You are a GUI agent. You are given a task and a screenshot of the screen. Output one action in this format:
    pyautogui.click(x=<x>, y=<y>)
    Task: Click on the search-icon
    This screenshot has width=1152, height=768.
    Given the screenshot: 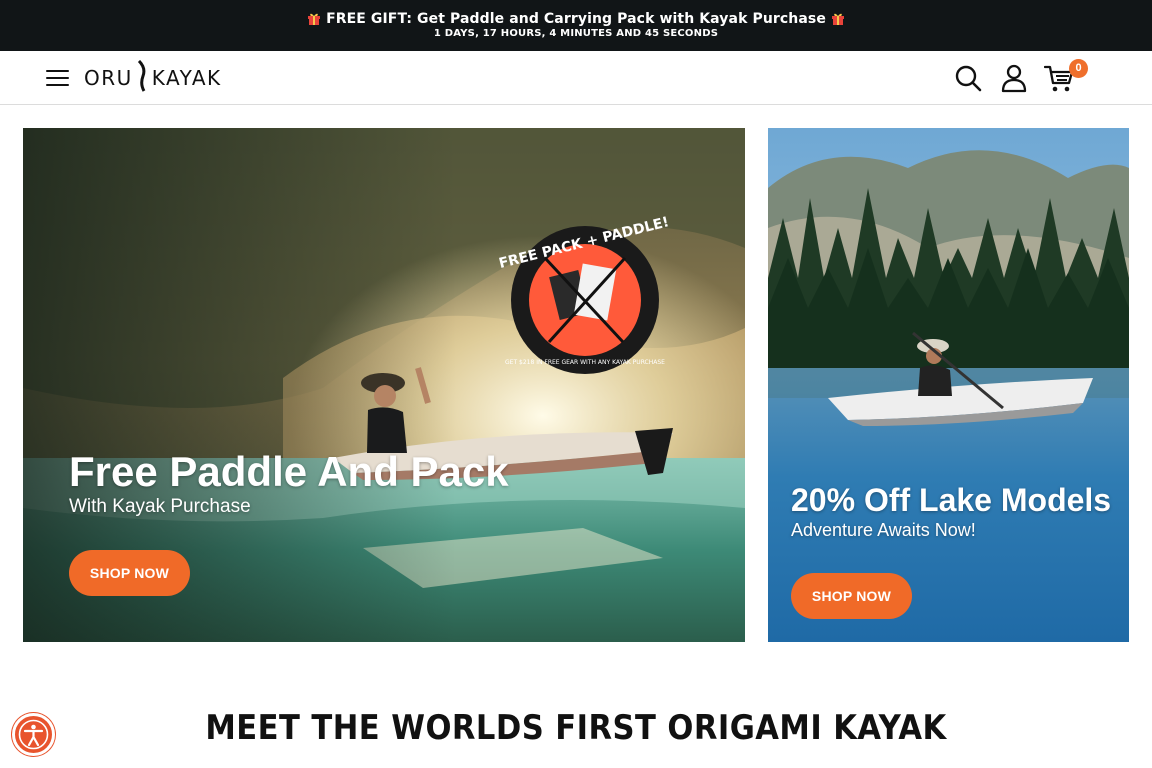 What is the action you would take?
    pyautogui.click(x=968, y=78)
    